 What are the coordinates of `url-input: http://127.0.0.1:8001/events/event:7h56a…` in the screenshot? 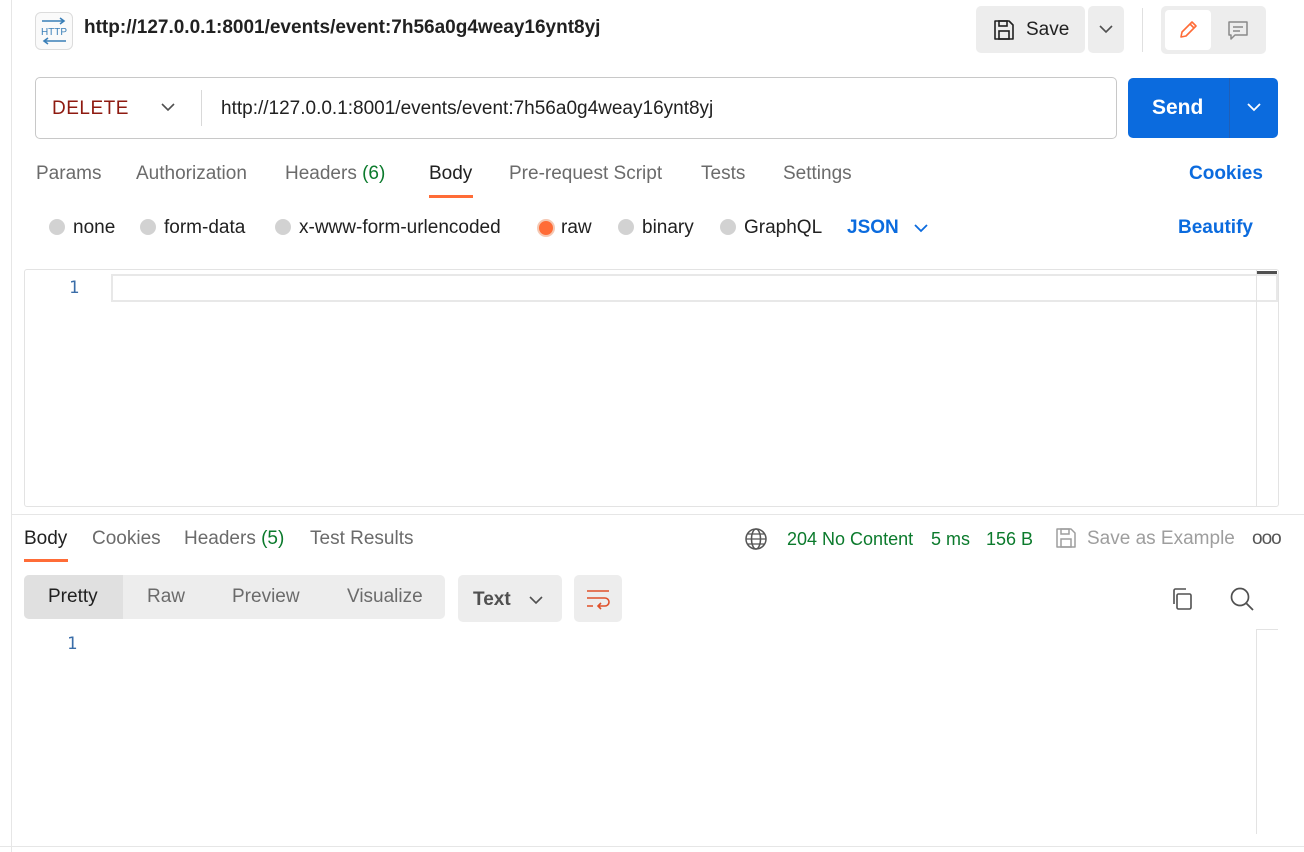 It's located at (467, 109).